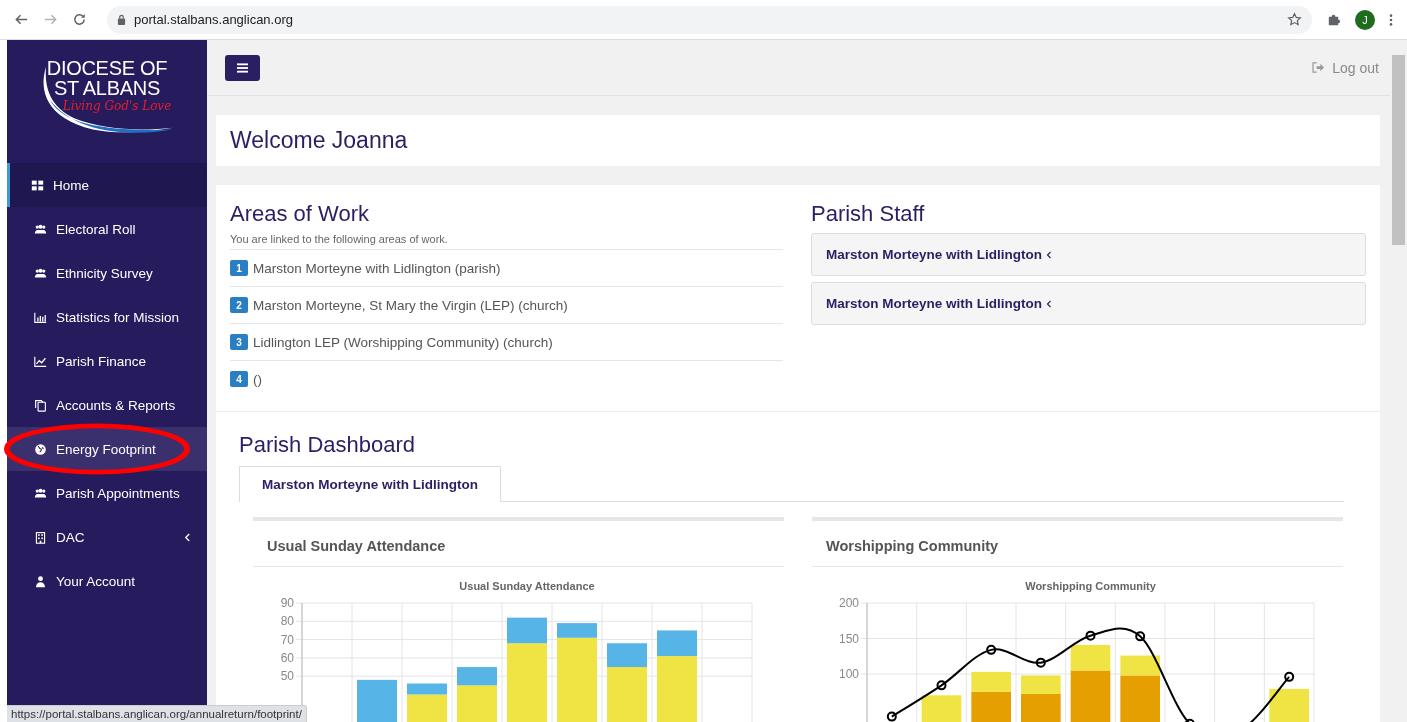 Image resolution: width=1407 pixels, height=722 pixels. I want to click on axis-tick-label: 70, so click(287, 639).